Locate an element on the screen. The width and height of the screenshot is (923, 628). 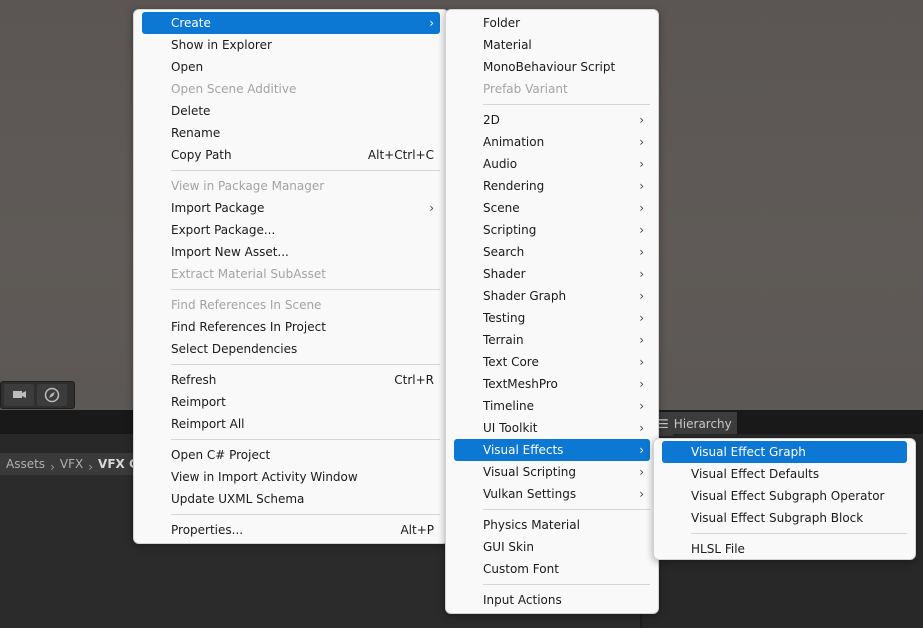
menu-item-visual-scripting: Visual Scripting › is located at coordinates (552, 472).